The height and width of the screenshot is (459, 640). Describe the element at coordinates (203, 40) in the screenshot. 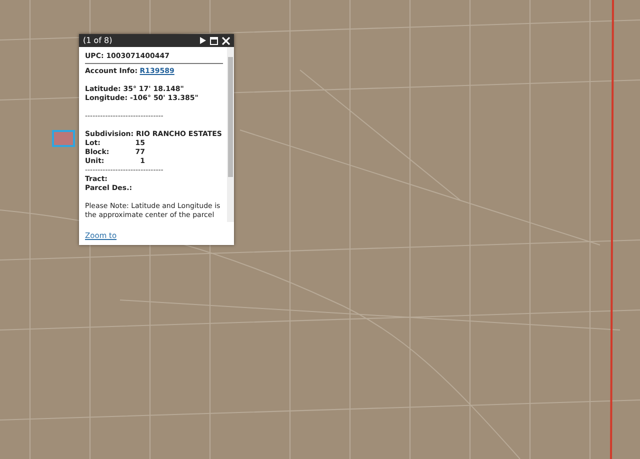

I see `next-icon` at that location.